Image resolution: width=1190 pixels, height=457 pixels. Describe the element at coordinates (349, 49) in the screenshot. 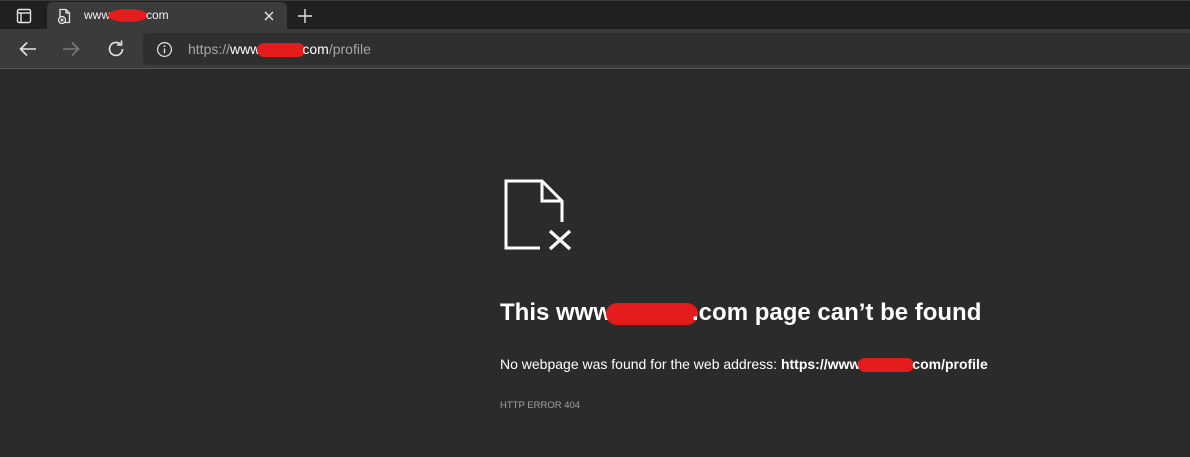

I see `url-path: /profile` at that location.